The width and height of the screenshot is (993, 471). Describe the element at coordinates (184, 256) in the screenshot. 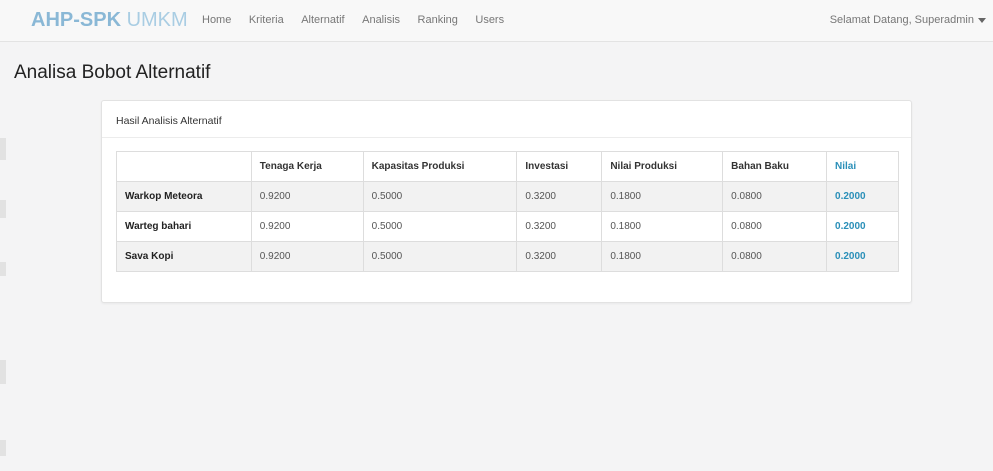

I see `alternative-name-cell: Sava Kopi` at that location.